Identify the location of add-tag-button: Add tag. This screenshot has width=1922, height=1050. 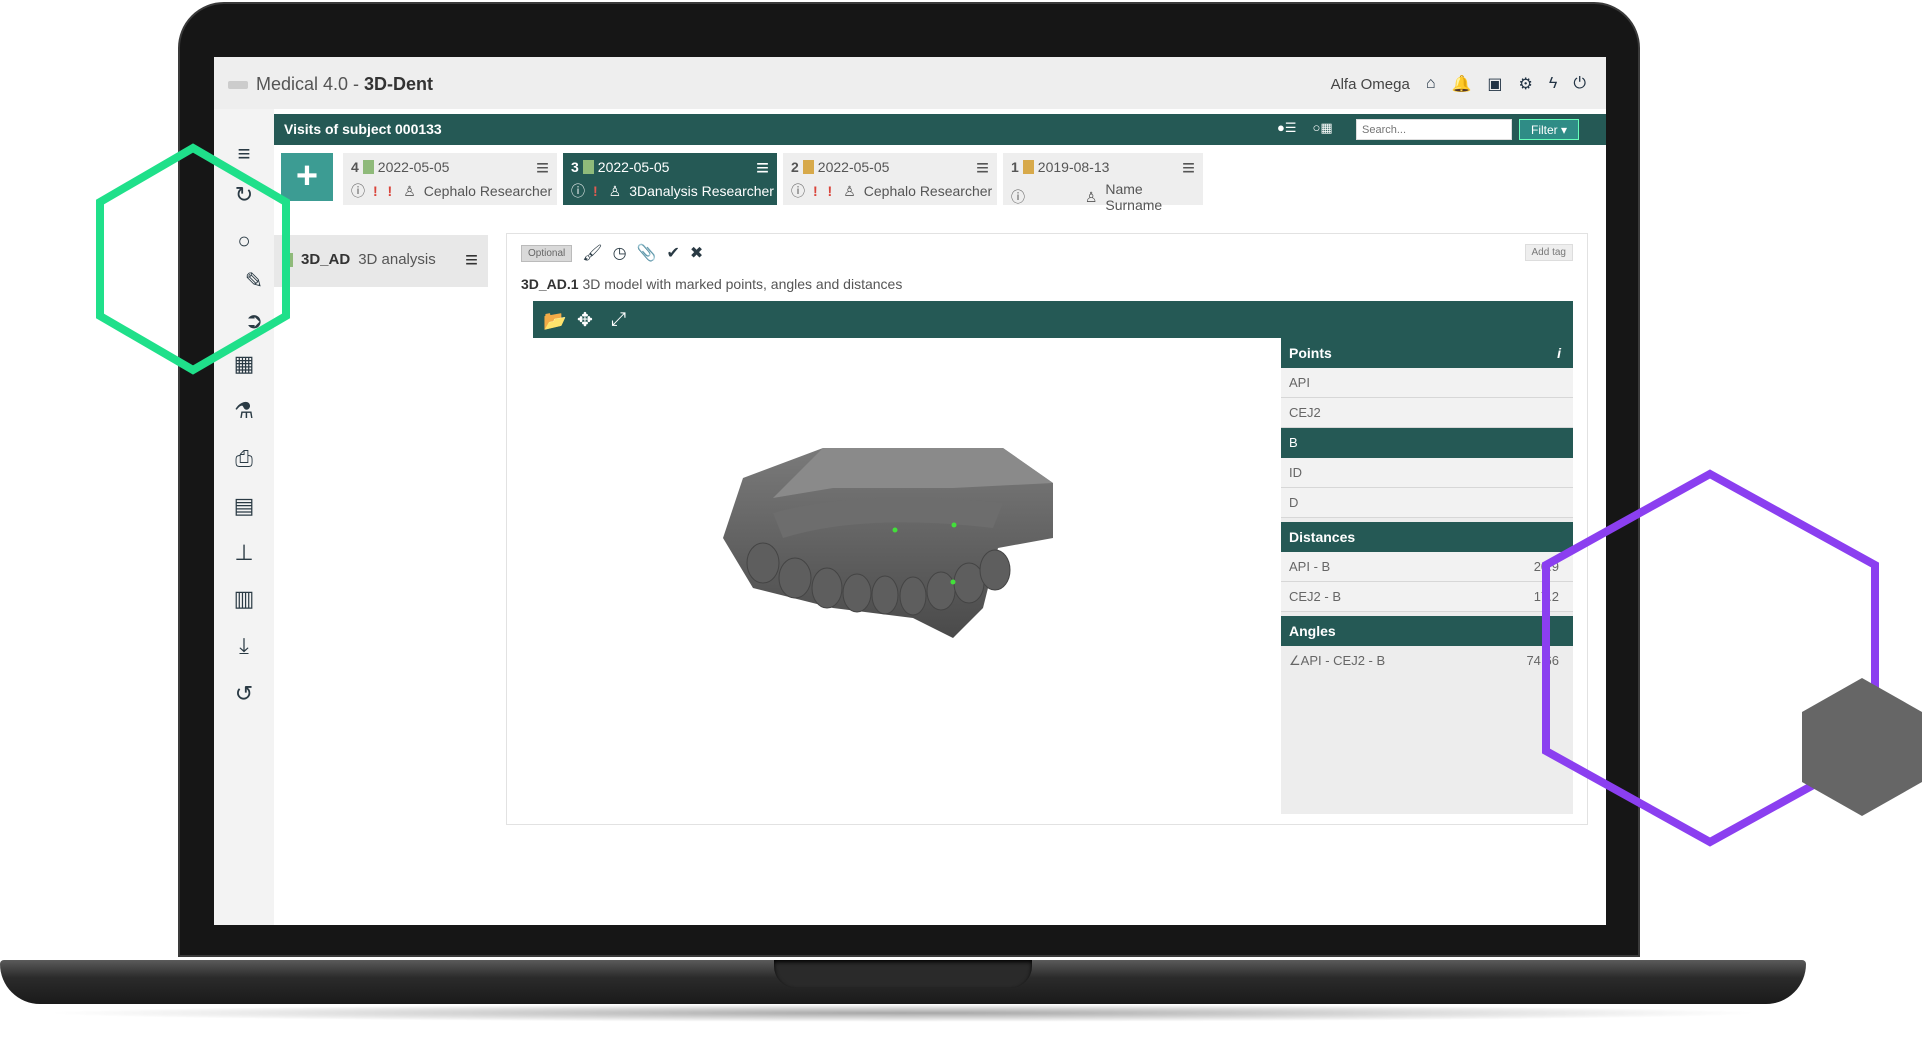
(1548, 252).